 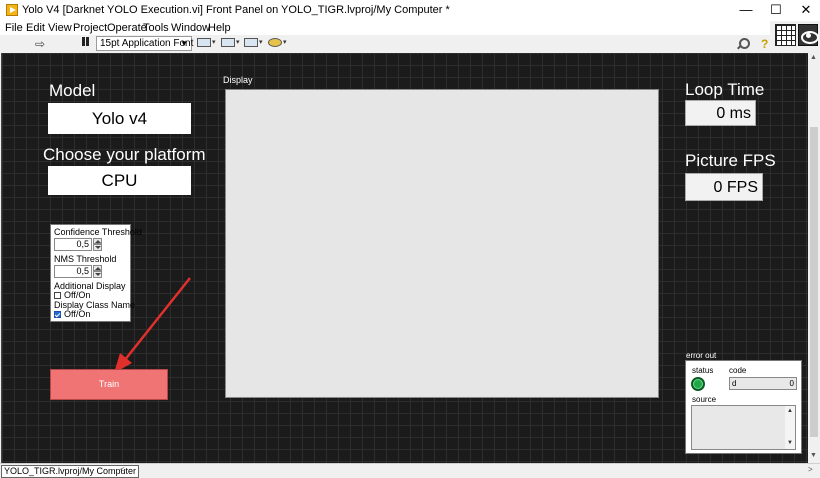 I want to click on chevron-down-icon: ▼, so click(x=184, y=43).